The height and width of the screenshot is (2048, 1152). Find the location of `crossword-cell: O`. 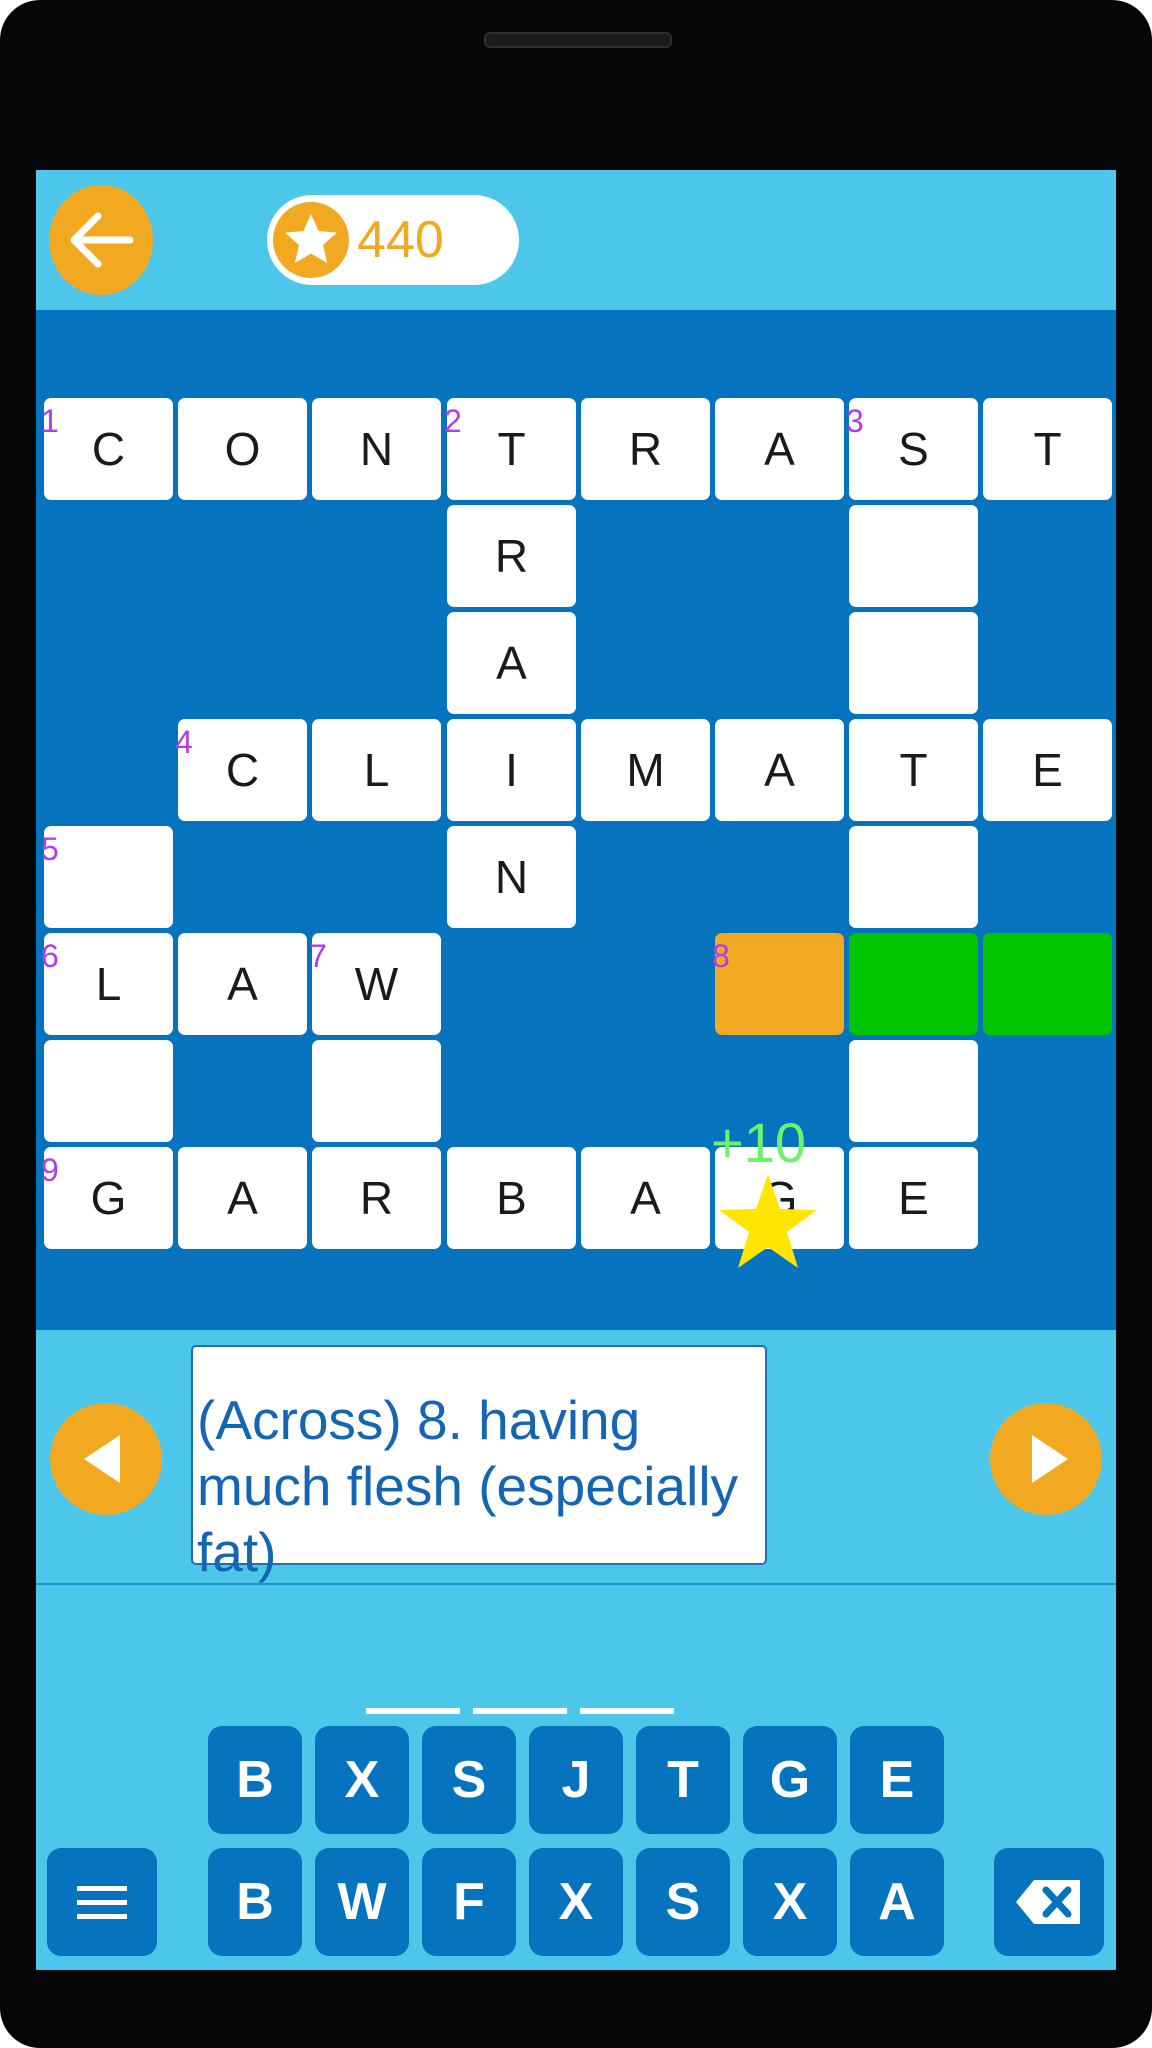

crossword-cell: O is located at coordinates (242, 449).